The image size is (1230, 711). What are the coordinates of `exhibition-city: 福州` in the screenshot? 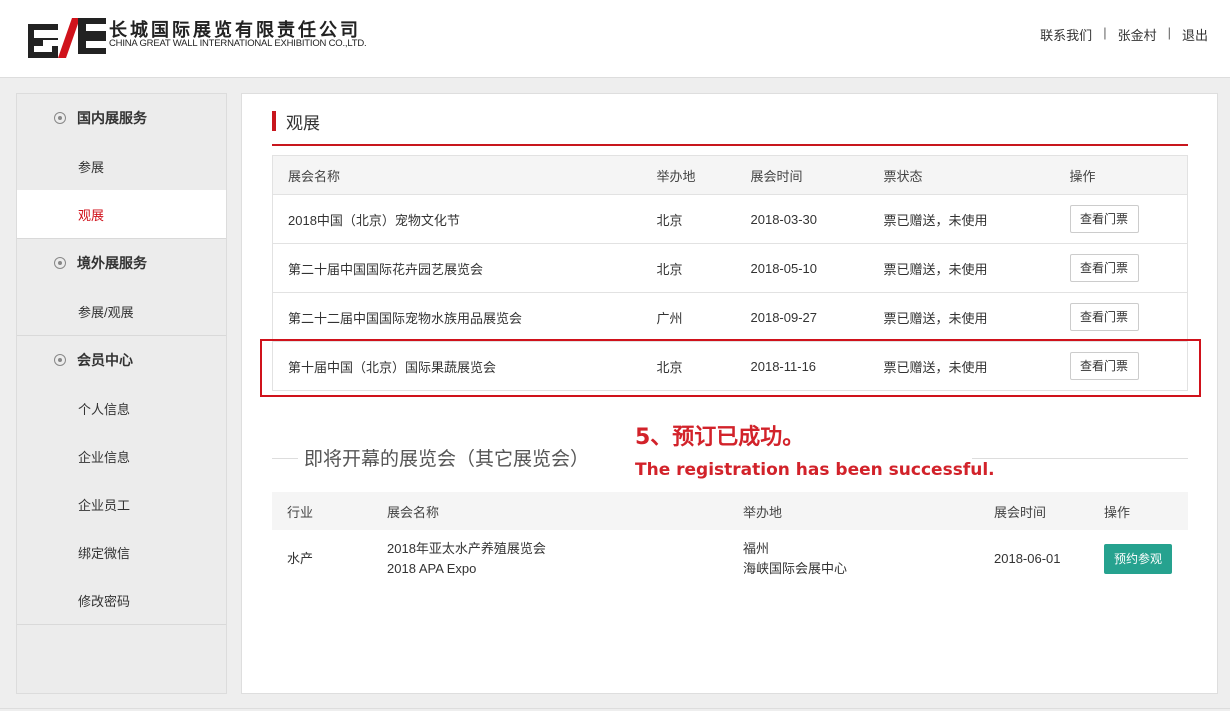 It's located at (756, 548).